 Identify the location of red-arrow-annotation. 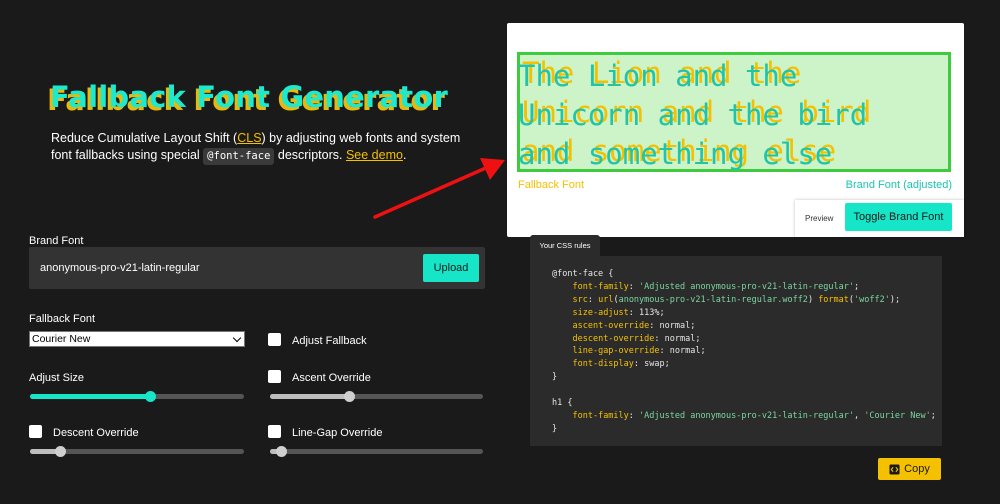
(439, 188).